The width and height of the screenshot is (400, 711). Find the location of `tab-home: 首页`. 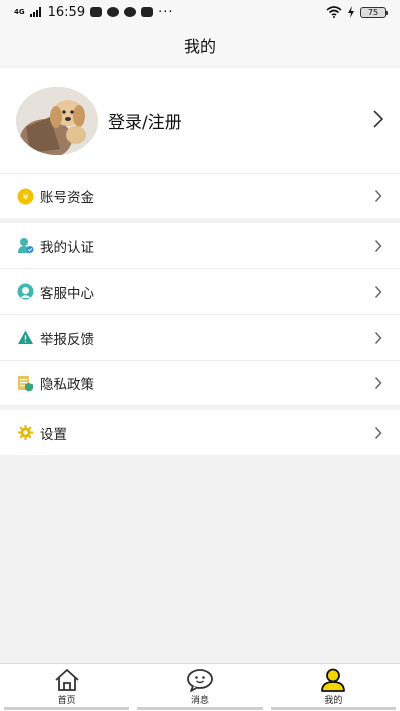

tab-home: 首页 is located at coordinates (66, 687).